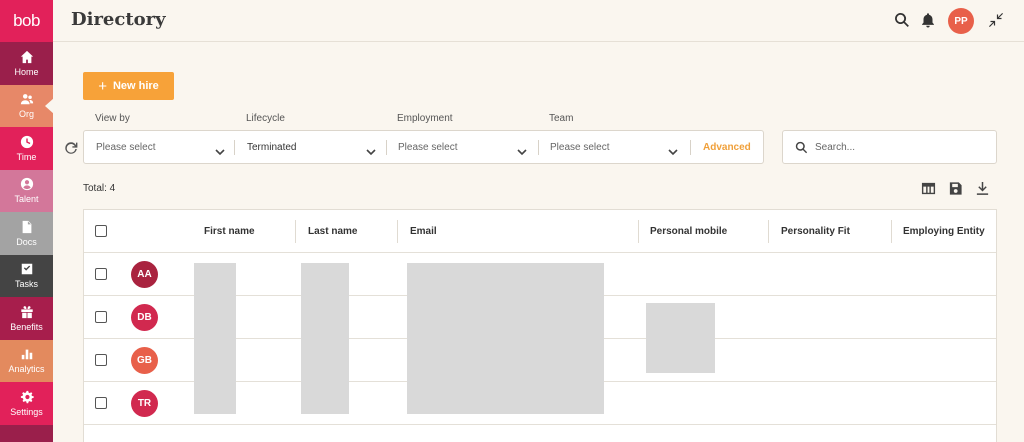 The height and width of the screenshot is (442, 1024). I want to click on avatar: AA, so click(144, 274).